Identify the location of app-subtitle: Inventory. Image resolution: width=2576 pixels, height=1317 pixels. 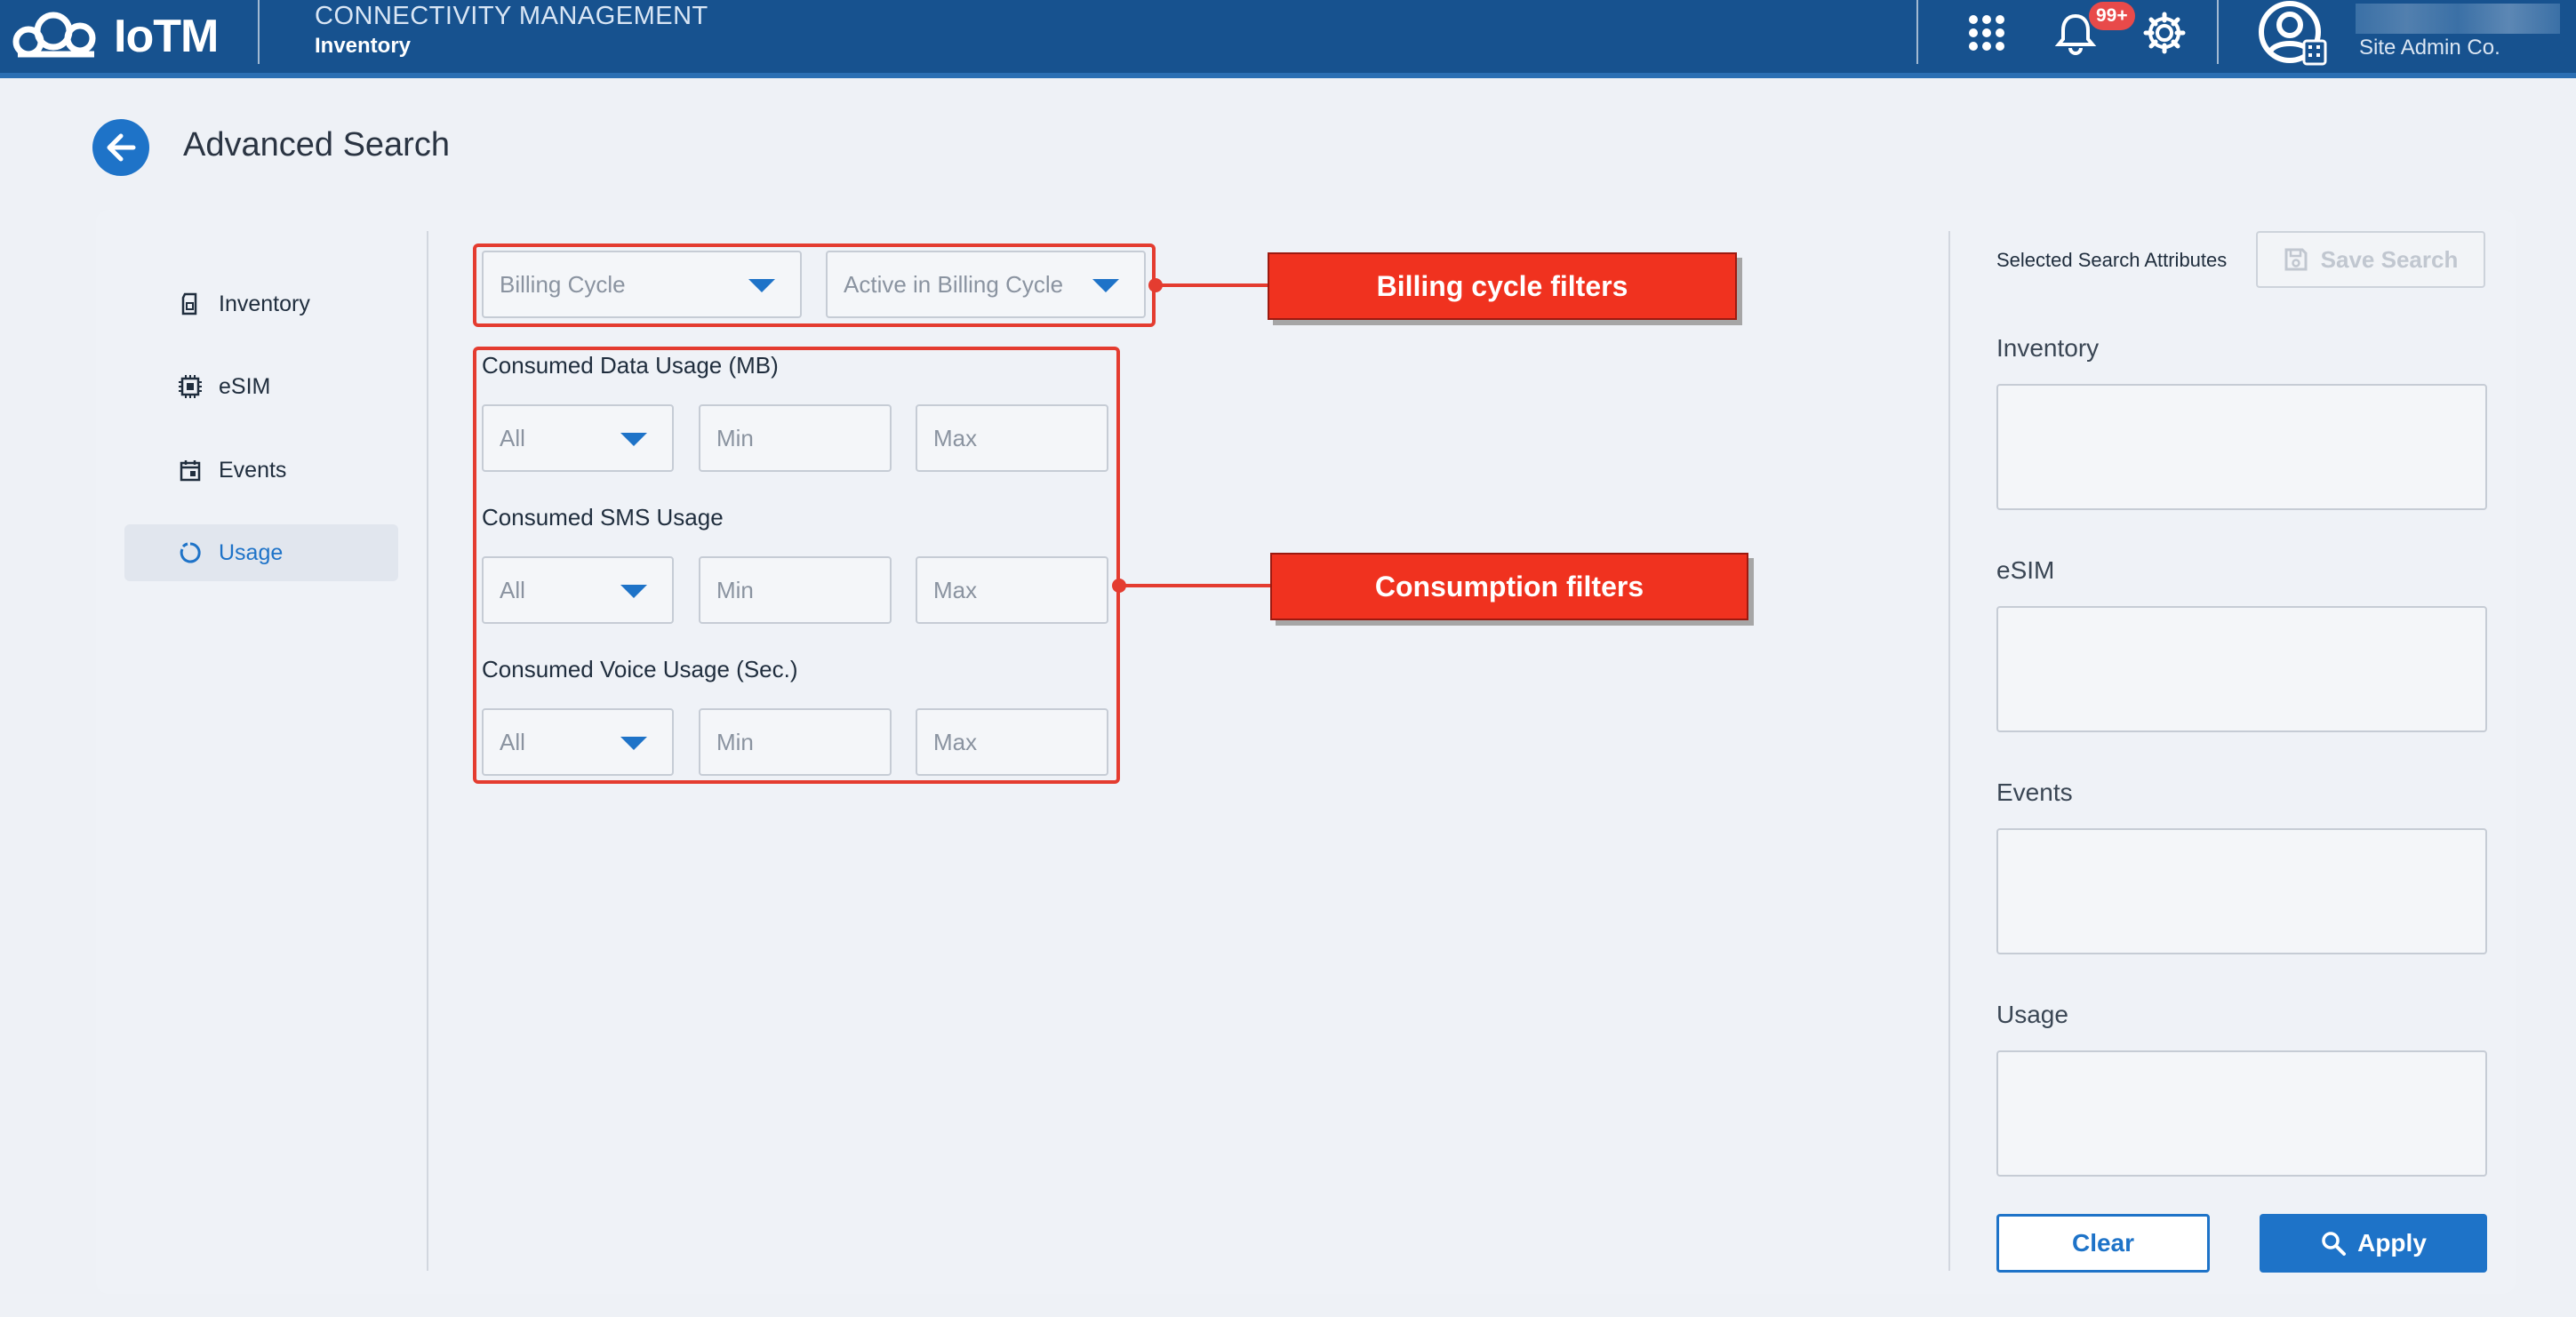
(363, 46).